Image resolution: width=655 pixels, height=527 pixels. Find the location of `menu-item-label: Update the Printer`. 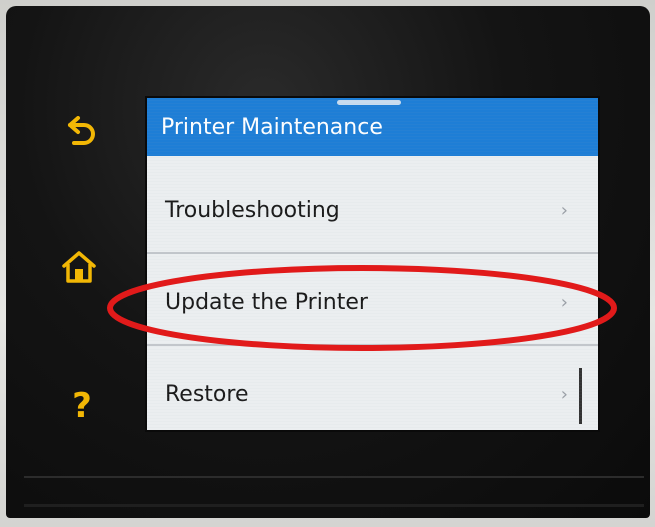

menu-item-label: Update the Printer is located at coordinates (266, 302).